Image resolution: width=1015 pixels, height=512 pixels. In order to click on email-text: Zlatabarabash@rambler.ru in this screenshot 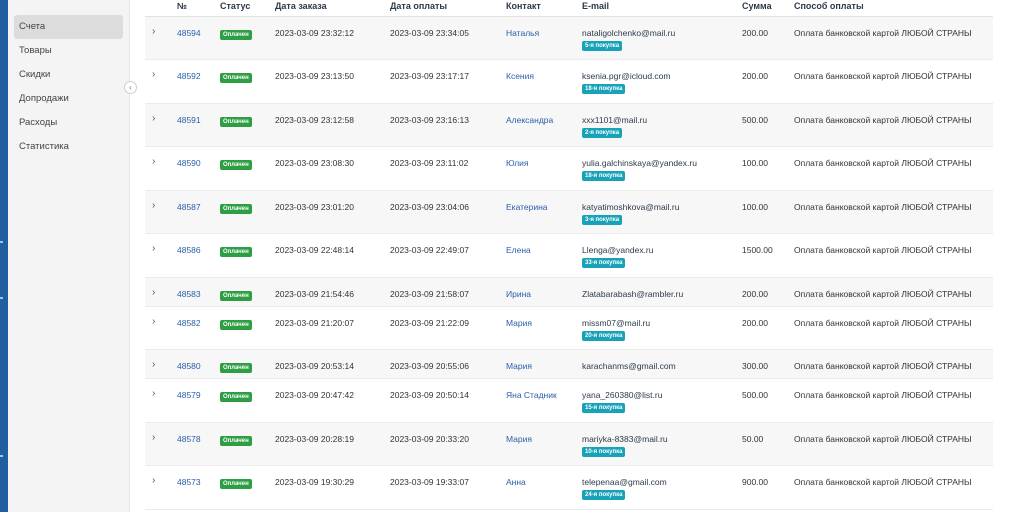, I will do `click(633, 293)`.